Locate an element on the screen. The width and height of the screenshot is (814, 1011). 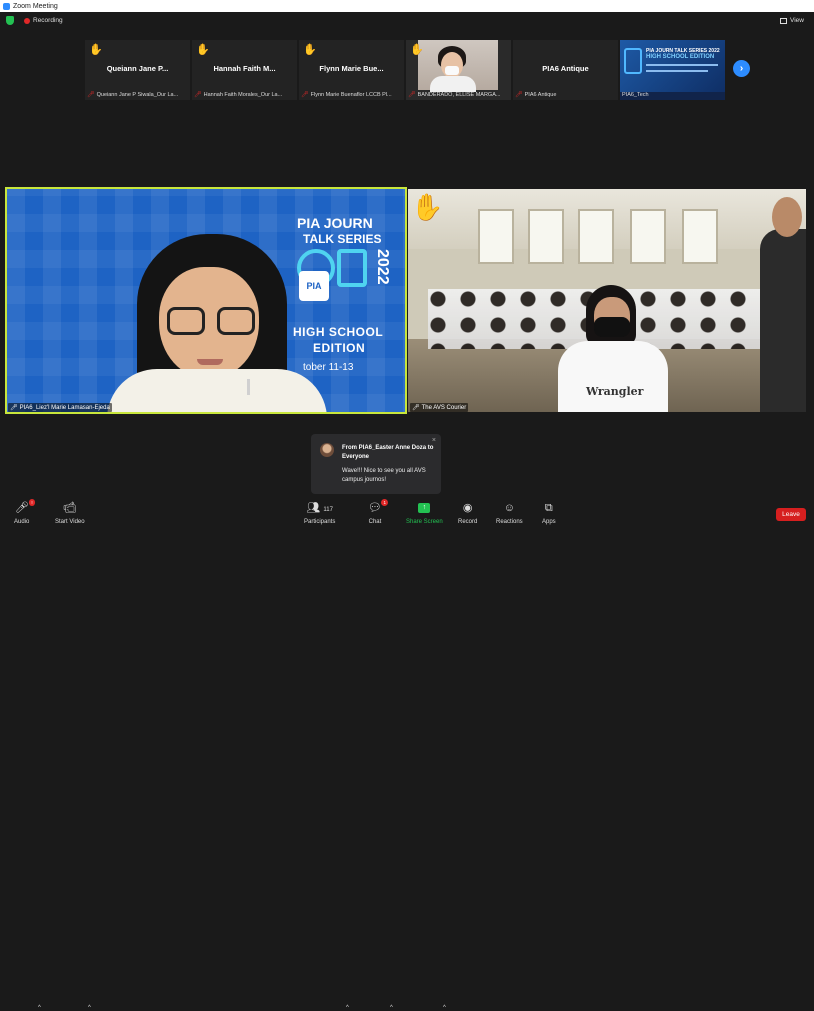
record-button: ◉ Record is located at coordinates (467, 513).